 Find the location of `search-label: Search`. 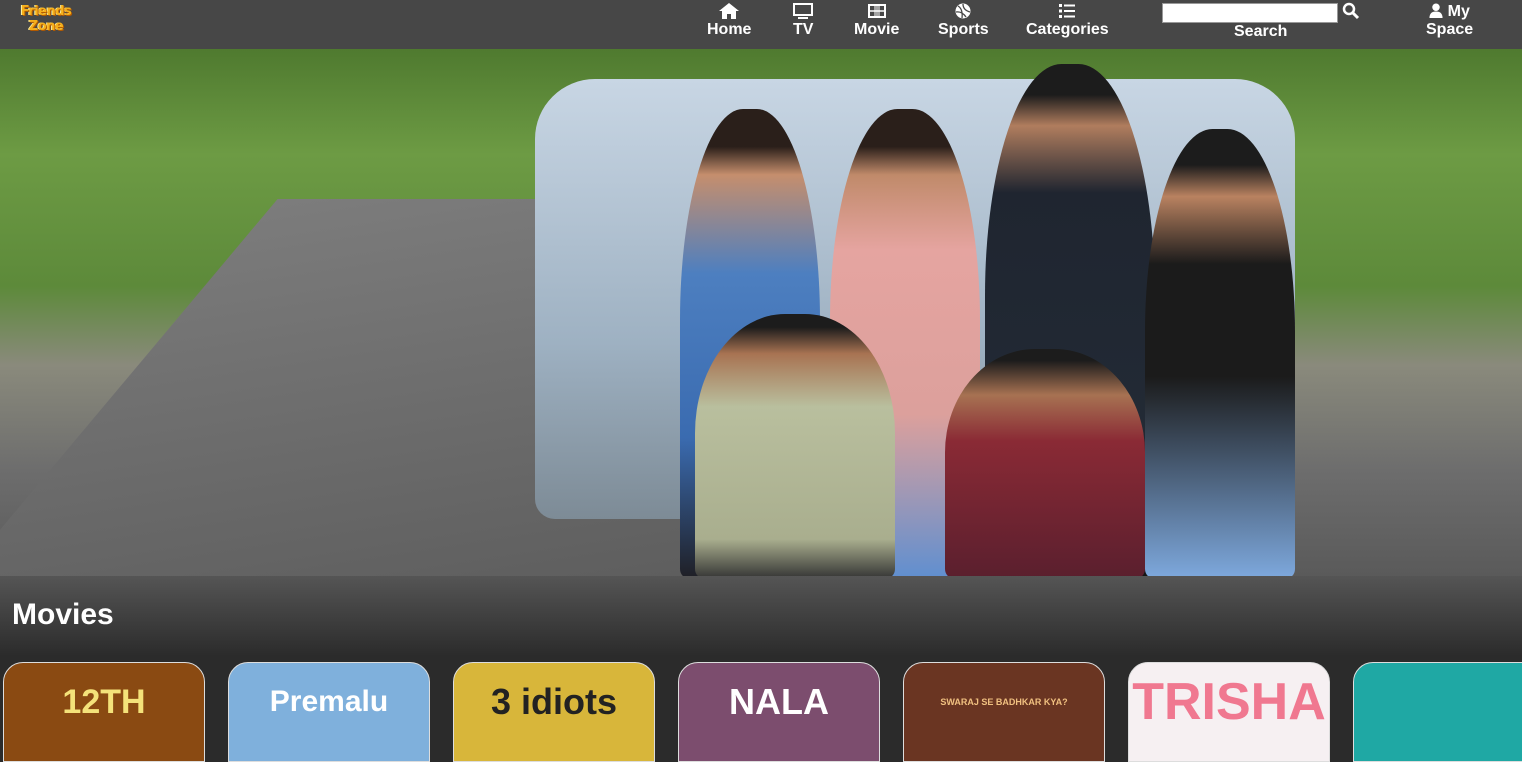

search-label: Search is located at coordinates (1261, 31).